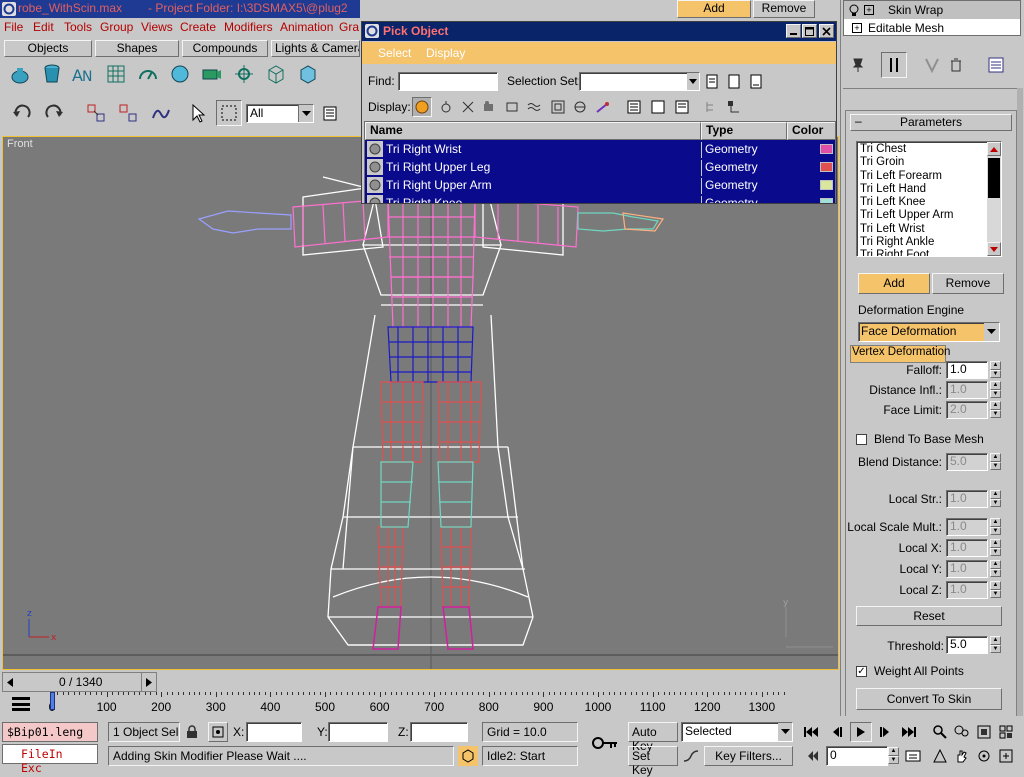 This screenshot has height=777, width=1024. Describe the element at coordinates (929, 189) in the screenshot. I see `list-item: Tri Left Hand` at that location.